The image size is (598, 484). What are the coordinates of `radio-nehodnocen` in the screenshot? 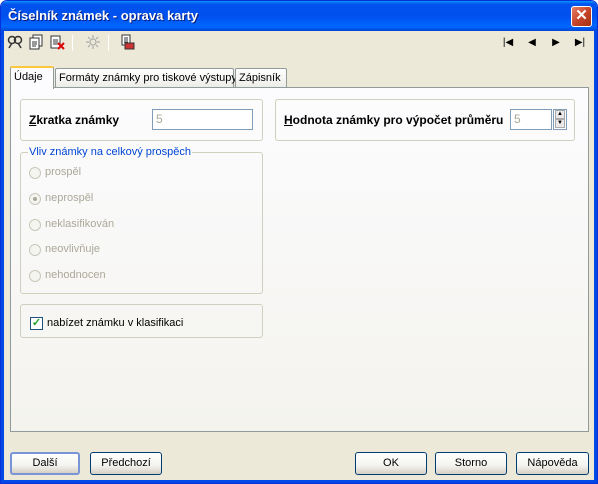 It's located at (35, 276).